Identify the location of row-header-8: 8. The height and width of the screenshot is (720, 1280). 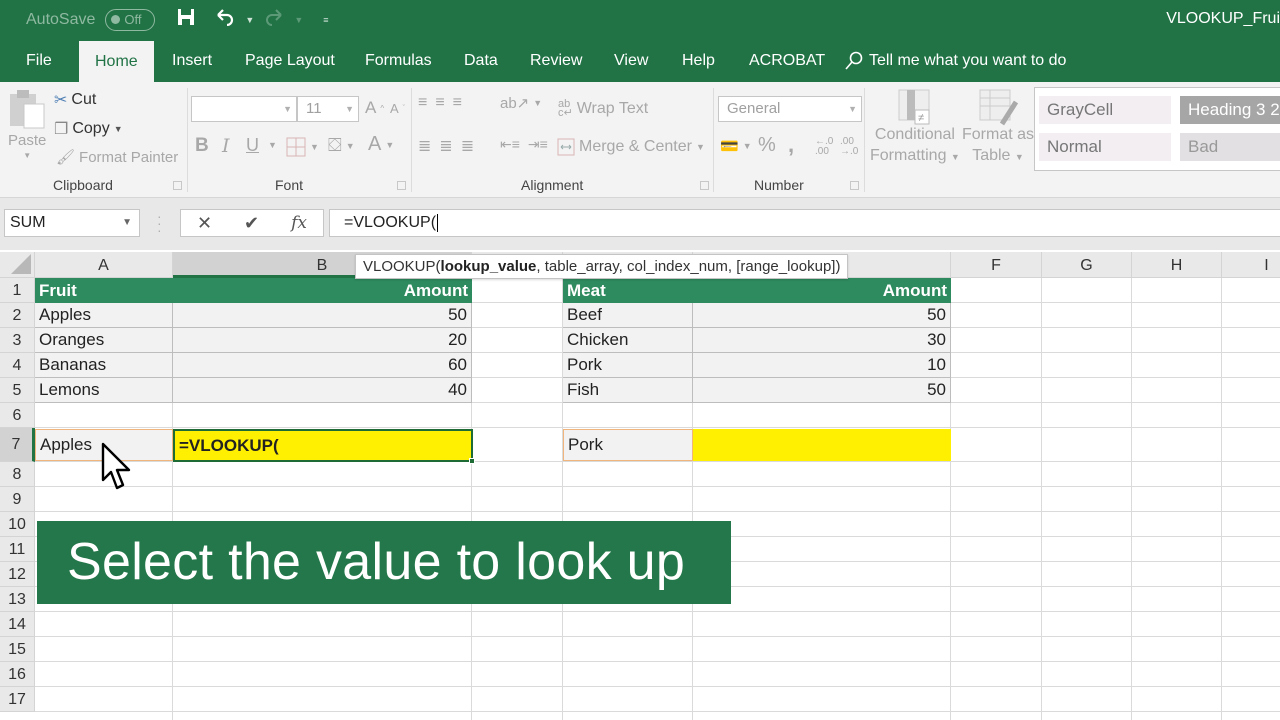
(17, 474).